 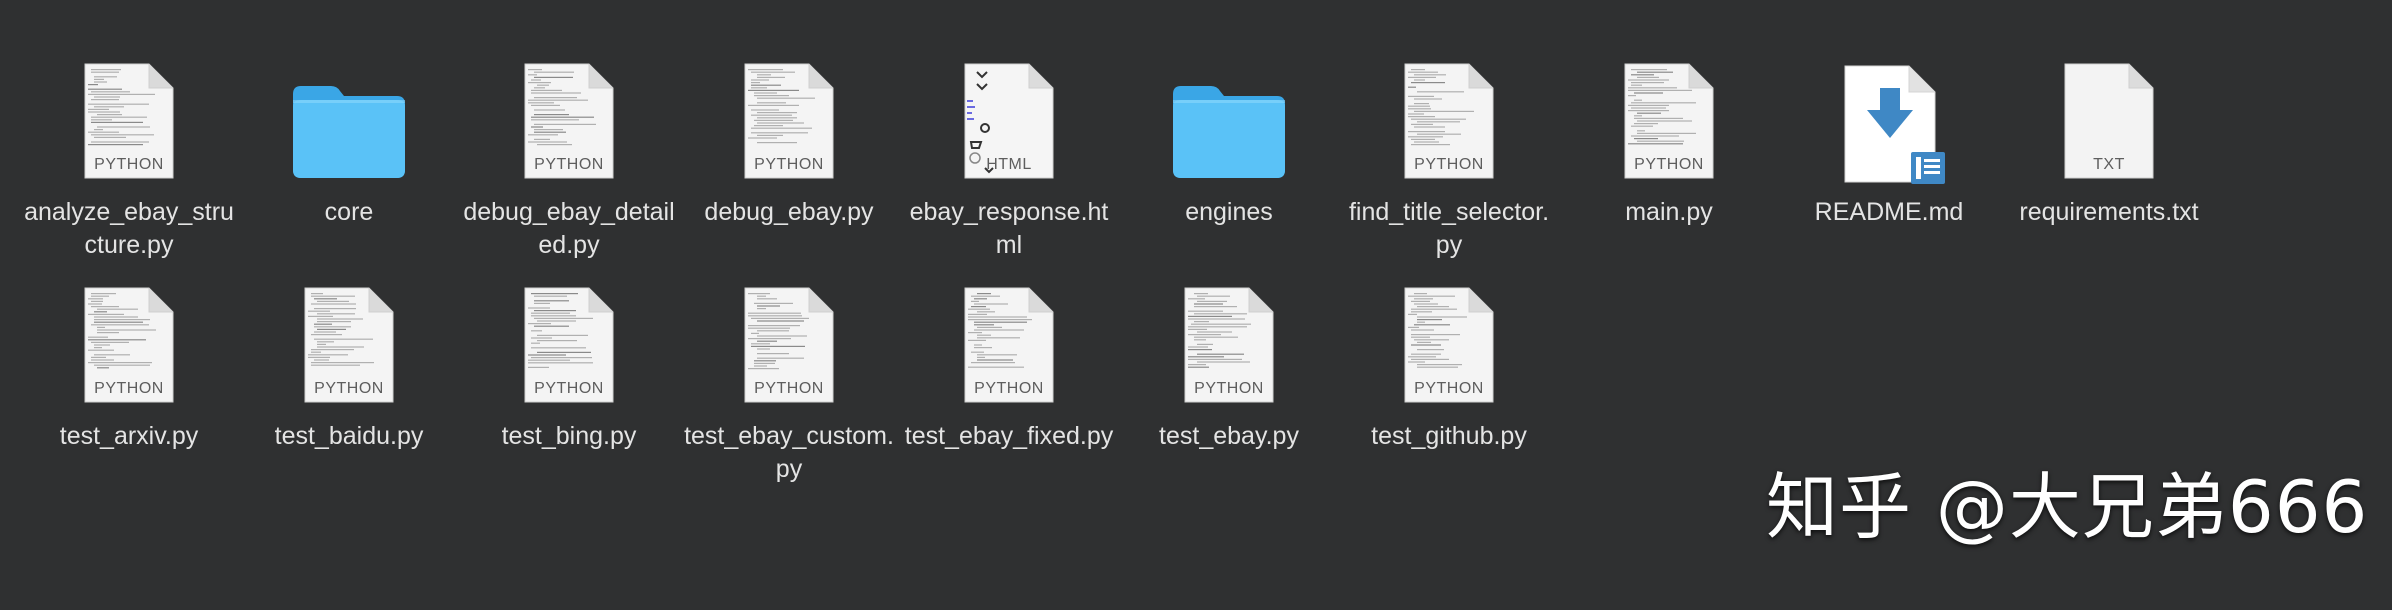 I want to click on file-item: PYTHON test_ebay.py, so click(x=1229, y=362).